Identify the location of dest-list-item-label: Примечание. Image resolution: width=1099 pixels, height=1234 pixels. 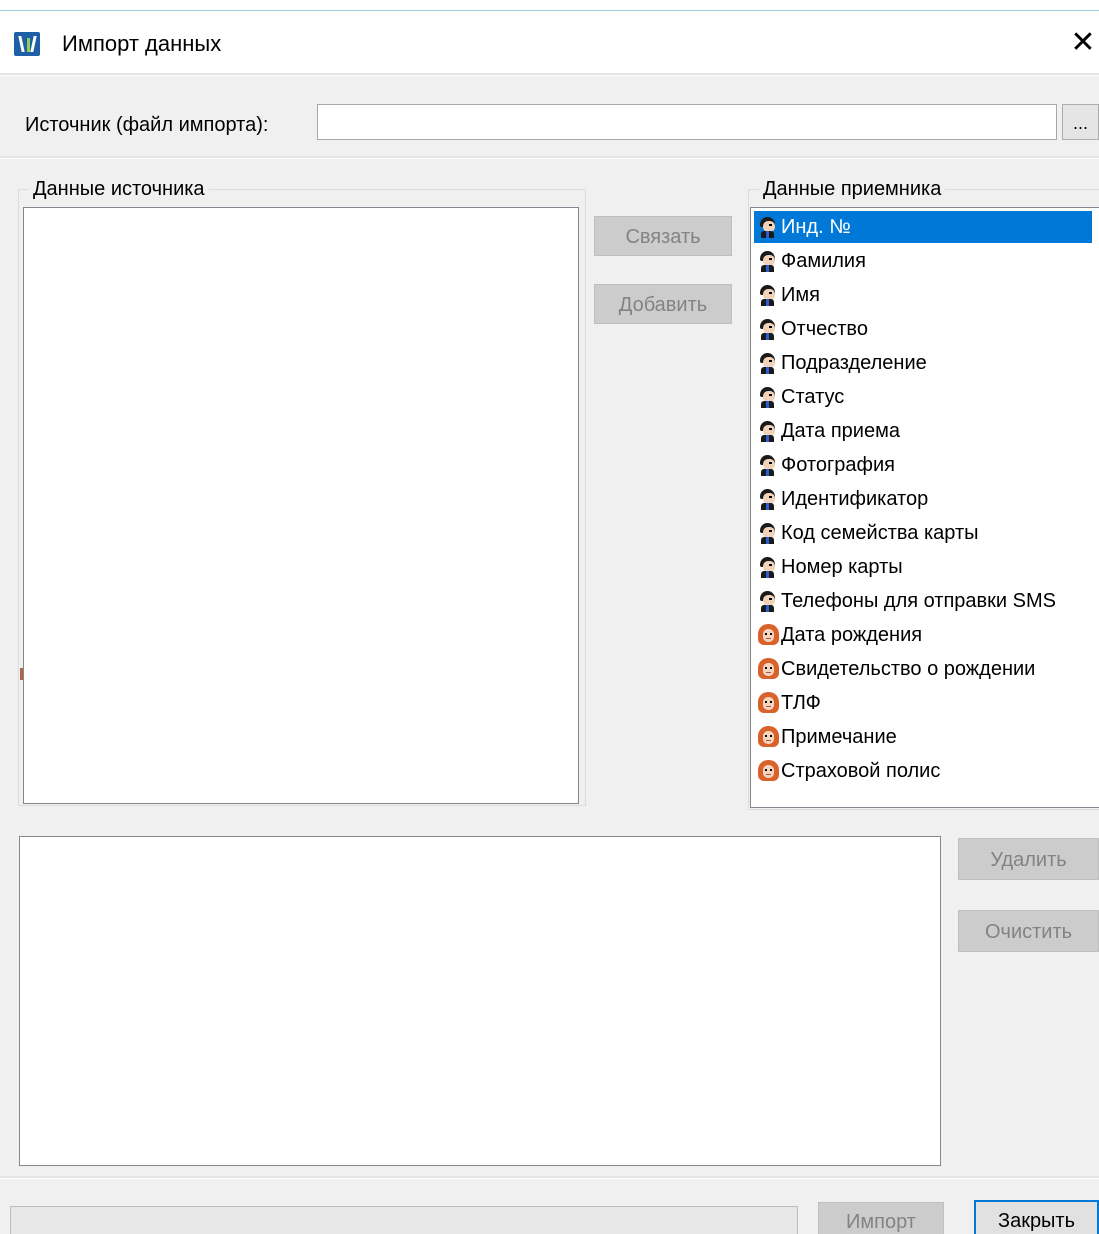
(839, 737).